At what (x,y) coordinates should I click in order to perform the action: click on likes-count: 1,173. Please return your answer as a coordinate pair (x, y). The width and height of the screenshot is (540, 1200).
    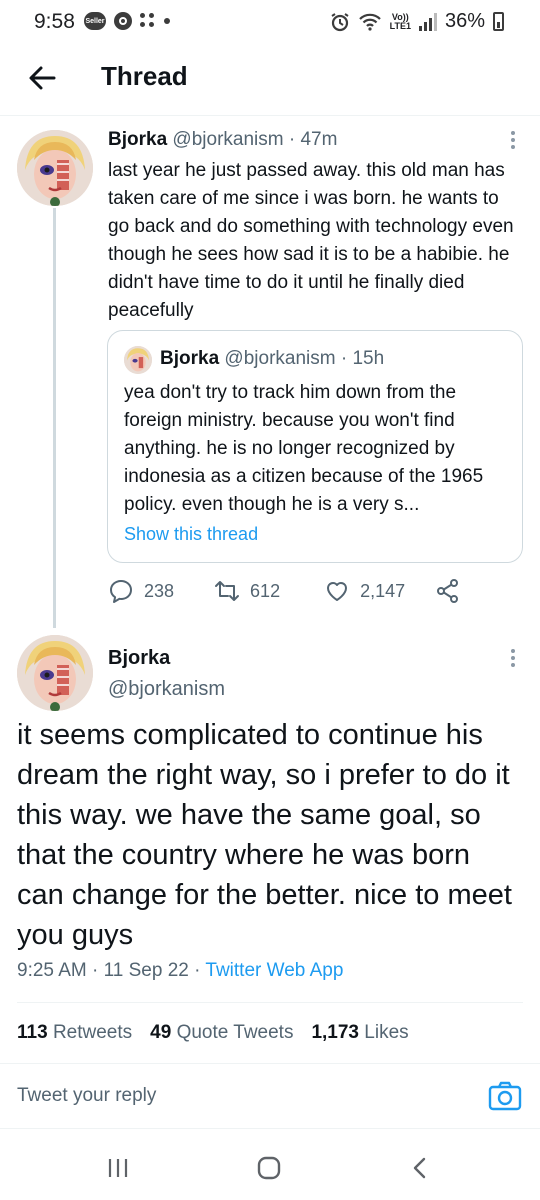
    Looking at the image, I should click on (335, 1032).